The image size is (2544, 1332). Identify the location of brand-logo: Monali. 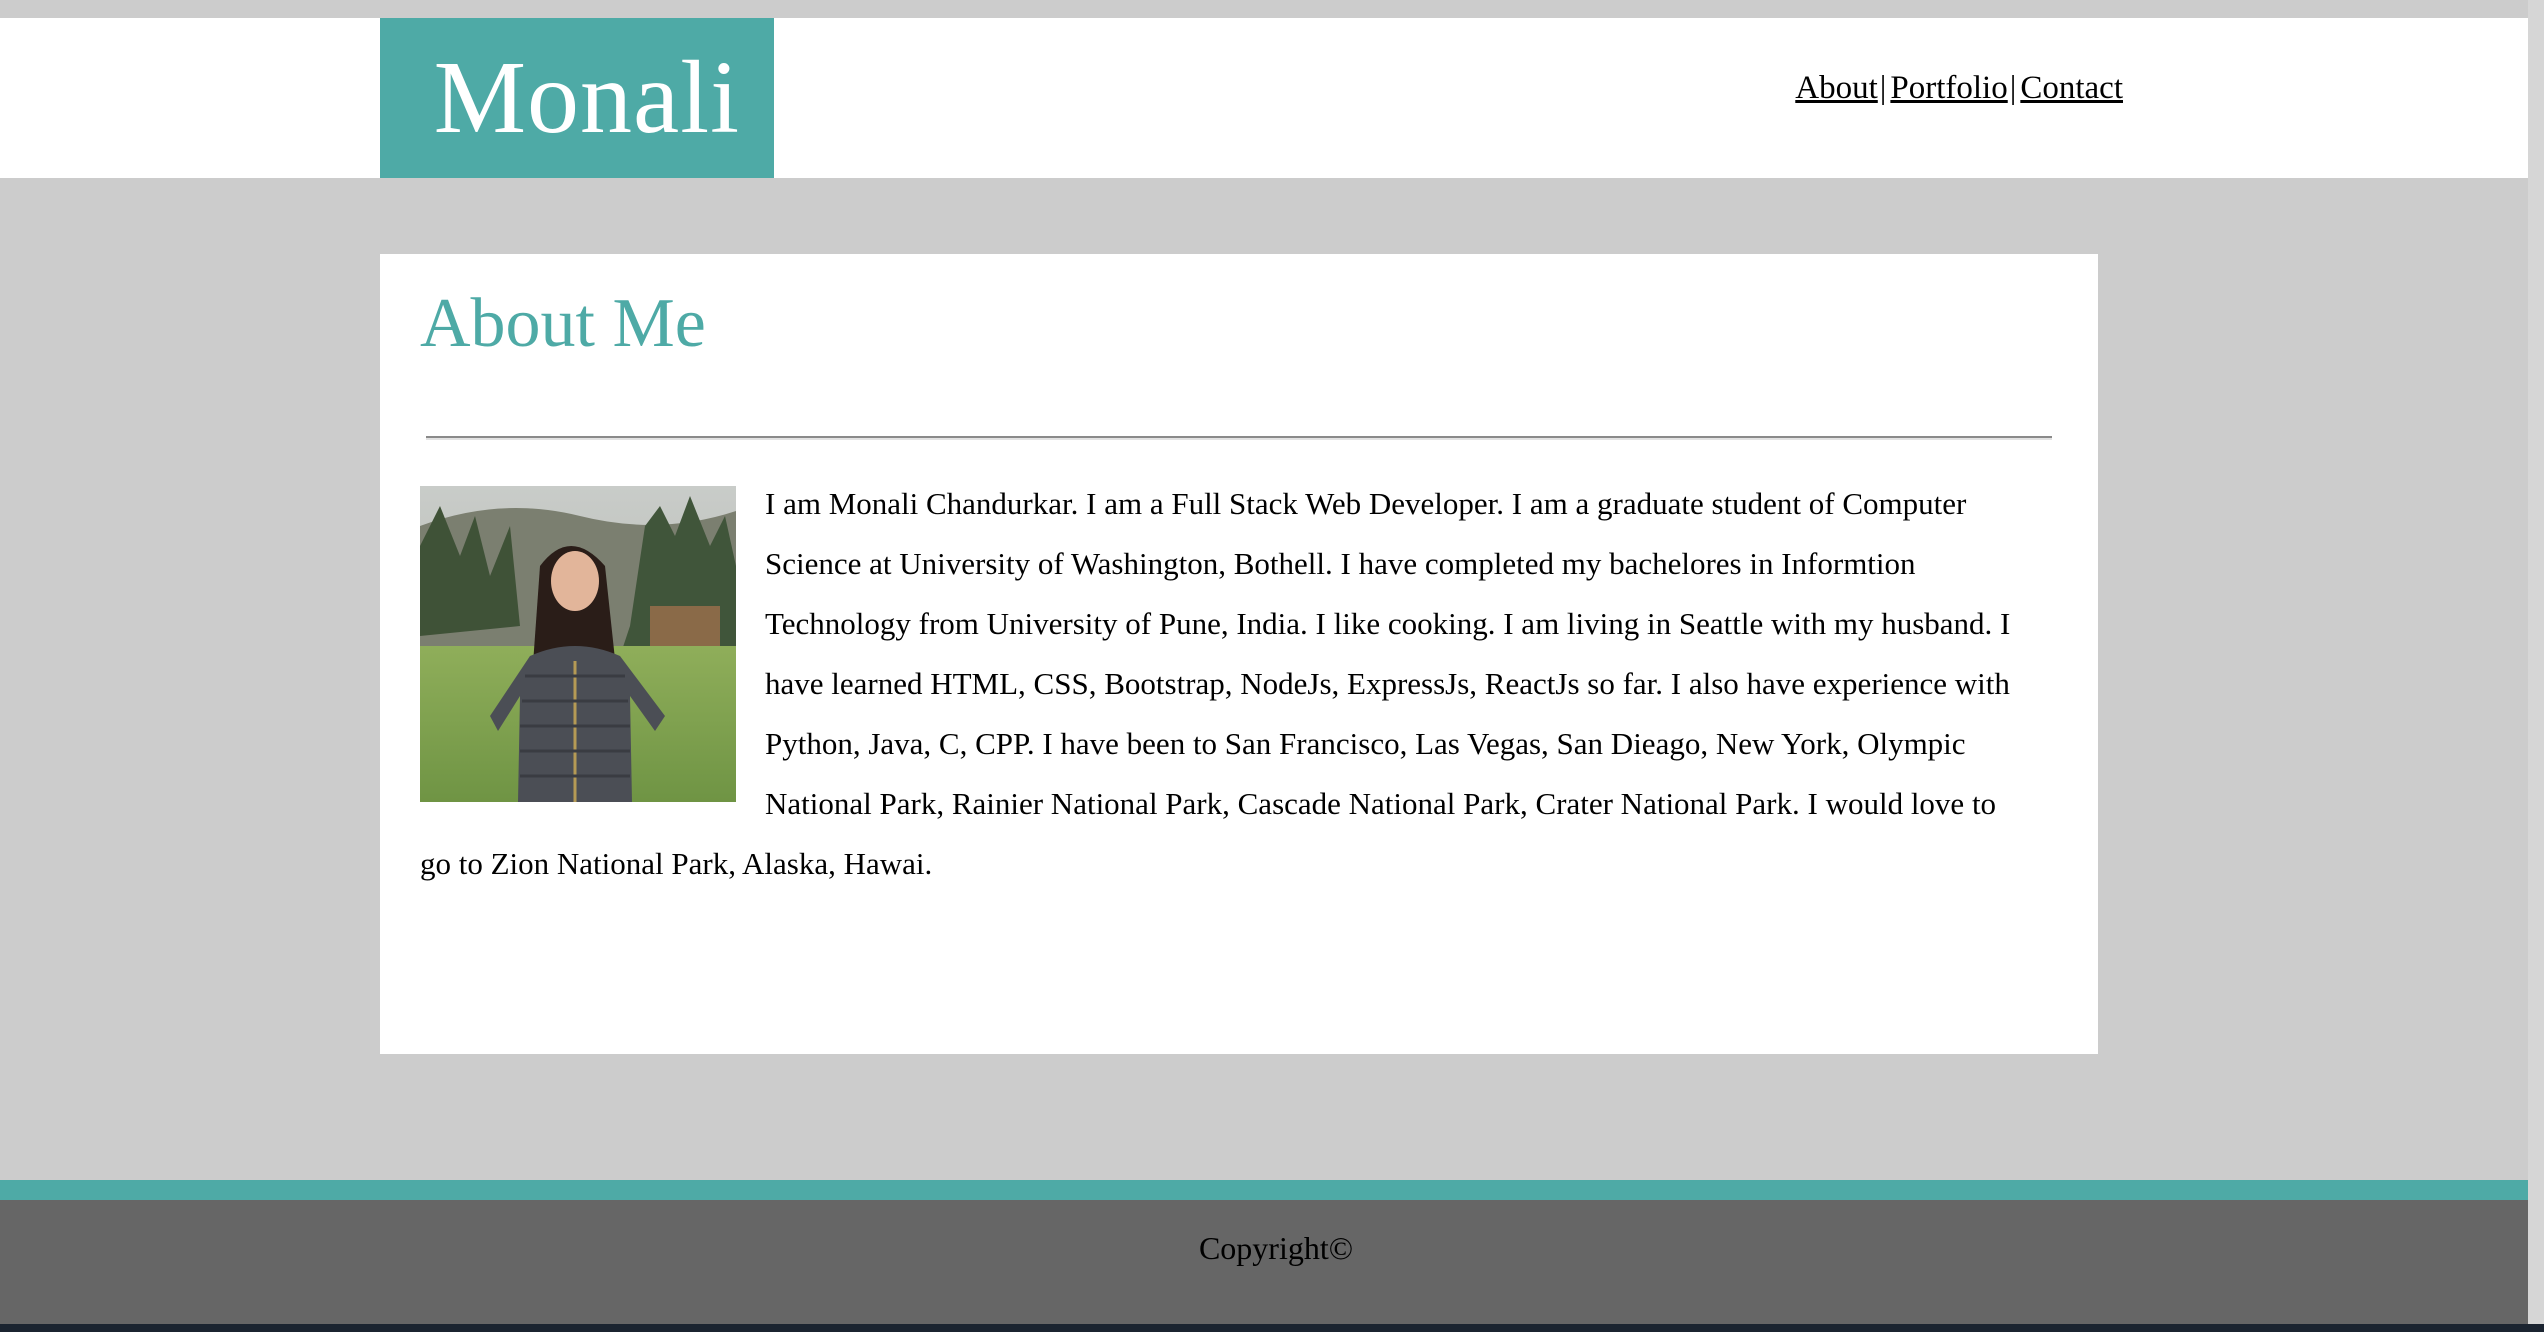
(577, 98).